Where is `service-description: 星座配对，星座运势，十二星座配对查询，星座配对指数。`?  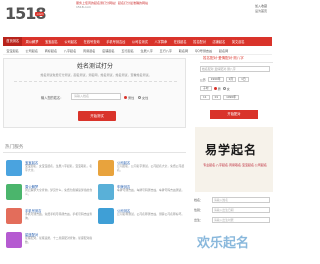
service-description: 星座配对，星座运势，十二星座配对查询，星座配对指数。 is located at coordinates (59, 240).